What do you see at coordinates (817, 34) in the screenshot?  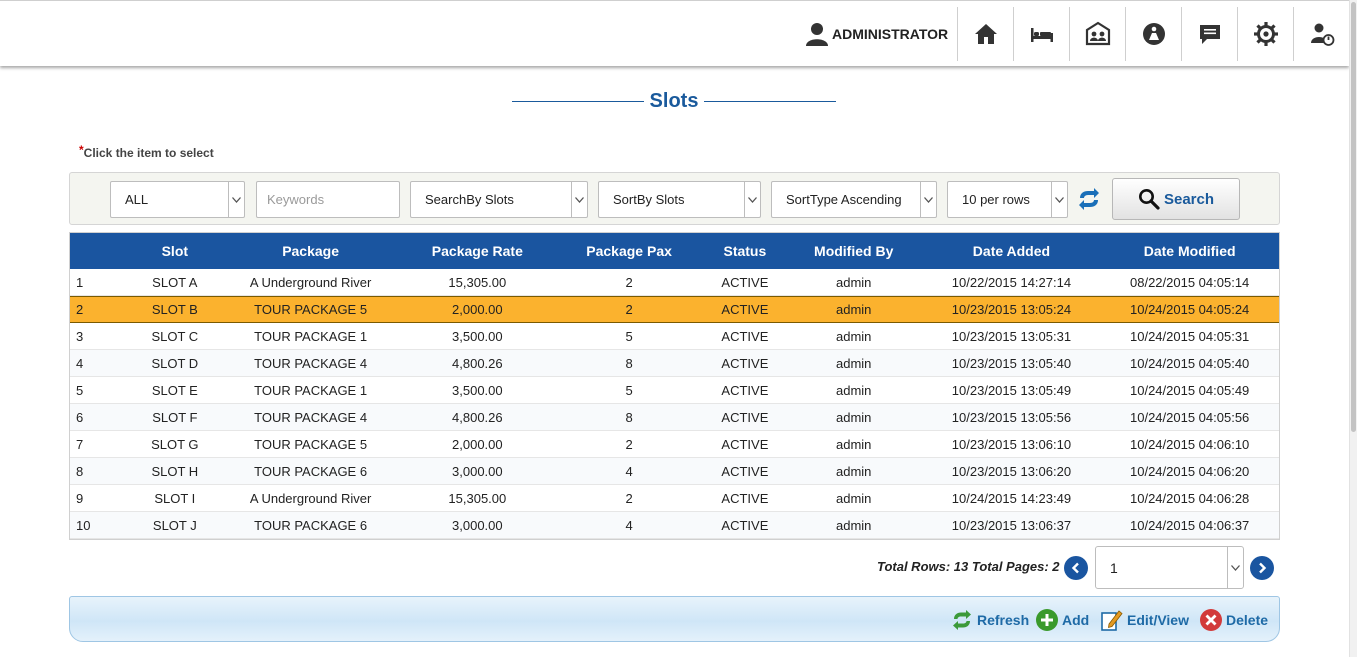 I see `user-icon` at bounding box center [817, 34].